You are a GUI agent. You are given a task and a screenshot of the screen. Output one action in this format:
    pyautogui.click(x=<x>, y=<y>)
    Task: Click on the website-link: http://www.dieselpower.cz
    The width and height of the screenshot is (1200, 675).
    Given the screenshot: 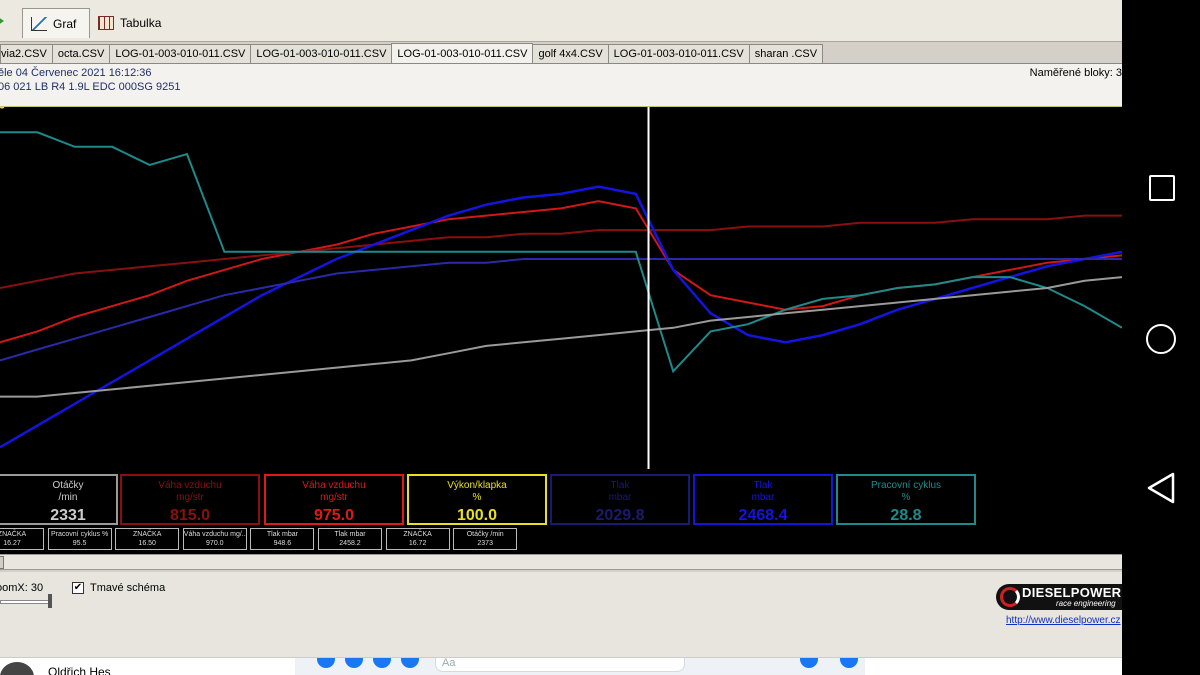 What is the action you would take?
    pyautogui.click(x=1063, y=620)
    